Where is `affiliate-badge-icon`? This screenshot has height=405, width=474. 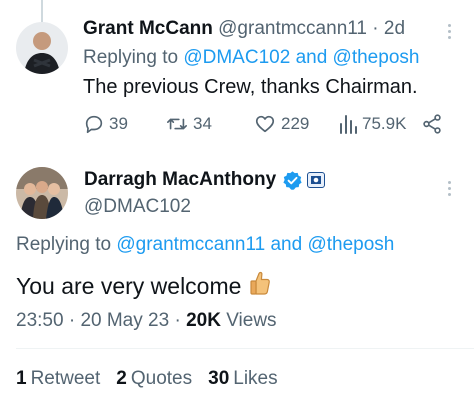
affiliate-badge-icon is located at coordinates (316, 180).